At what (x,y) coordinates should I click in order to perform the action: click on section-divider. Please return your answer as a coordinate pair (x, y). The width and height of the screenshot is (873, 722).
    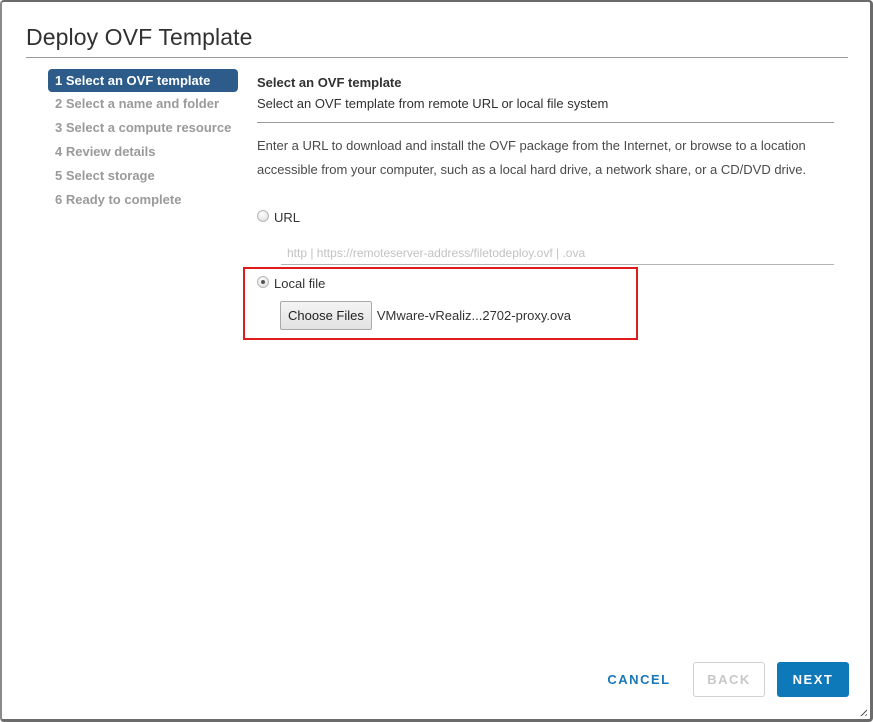
    Looking at the image, I should click on (545, 122).